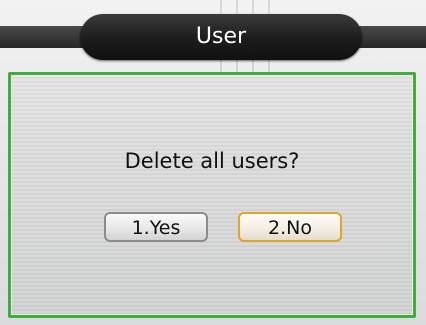 Image resolution: width=426 pixels, height=325 pixels. I want to click on page-title: User, so click(221, 36).